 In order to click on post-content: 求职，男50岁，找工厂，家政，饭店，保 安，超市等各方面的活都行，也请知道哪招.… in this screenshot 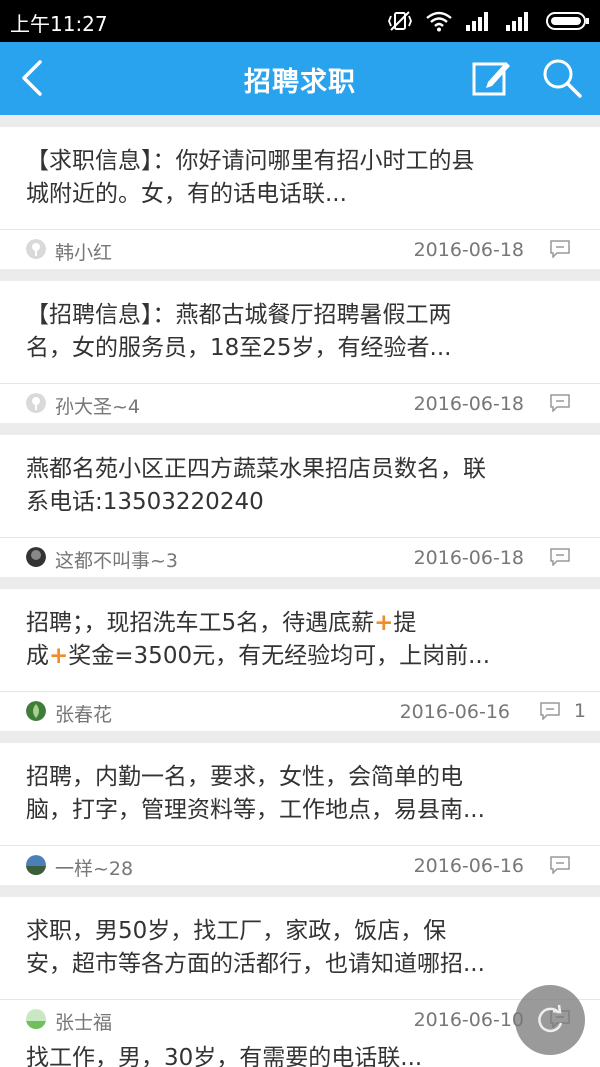, I will do `click(300, 948)`.